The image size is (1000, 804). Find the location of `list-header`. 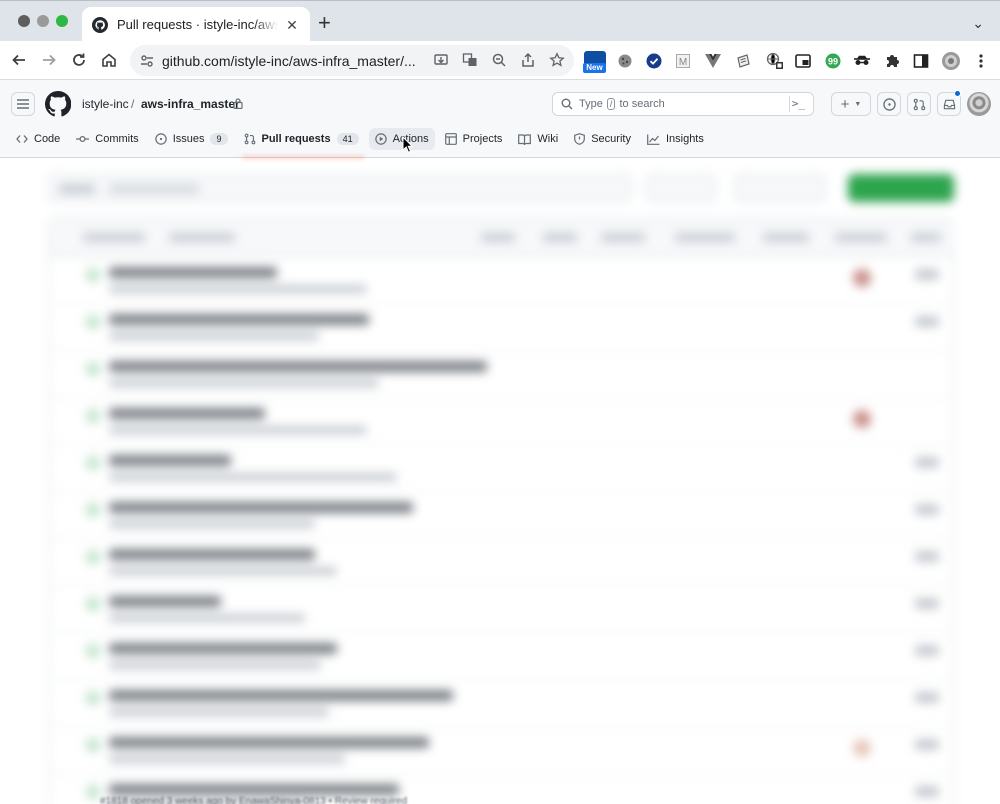

list-header is located at coordinates (502, 238).